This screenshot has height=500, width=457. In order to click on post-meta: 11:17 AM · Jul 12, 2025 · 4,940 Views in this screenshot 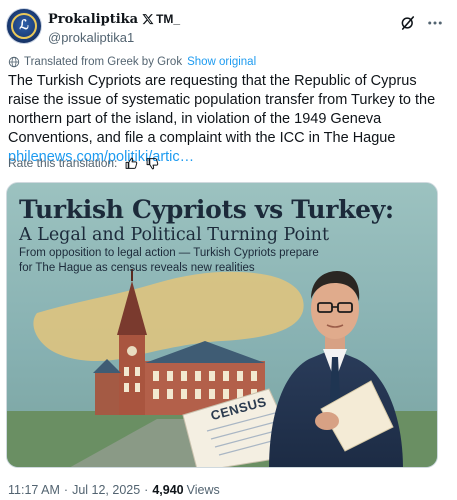, I will do `click(114, 490)`.